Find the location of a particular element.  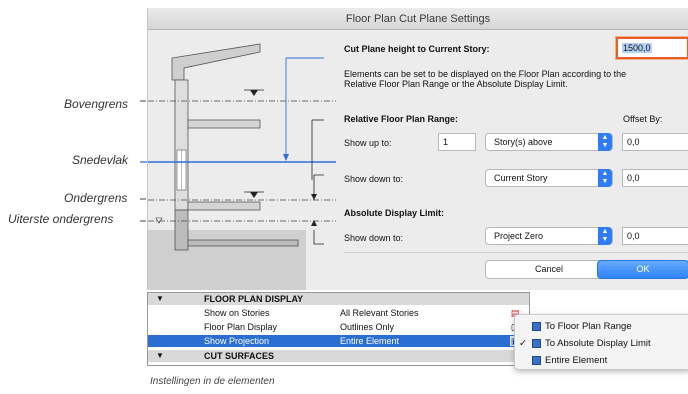

divider is located at coordinates (516, 252).